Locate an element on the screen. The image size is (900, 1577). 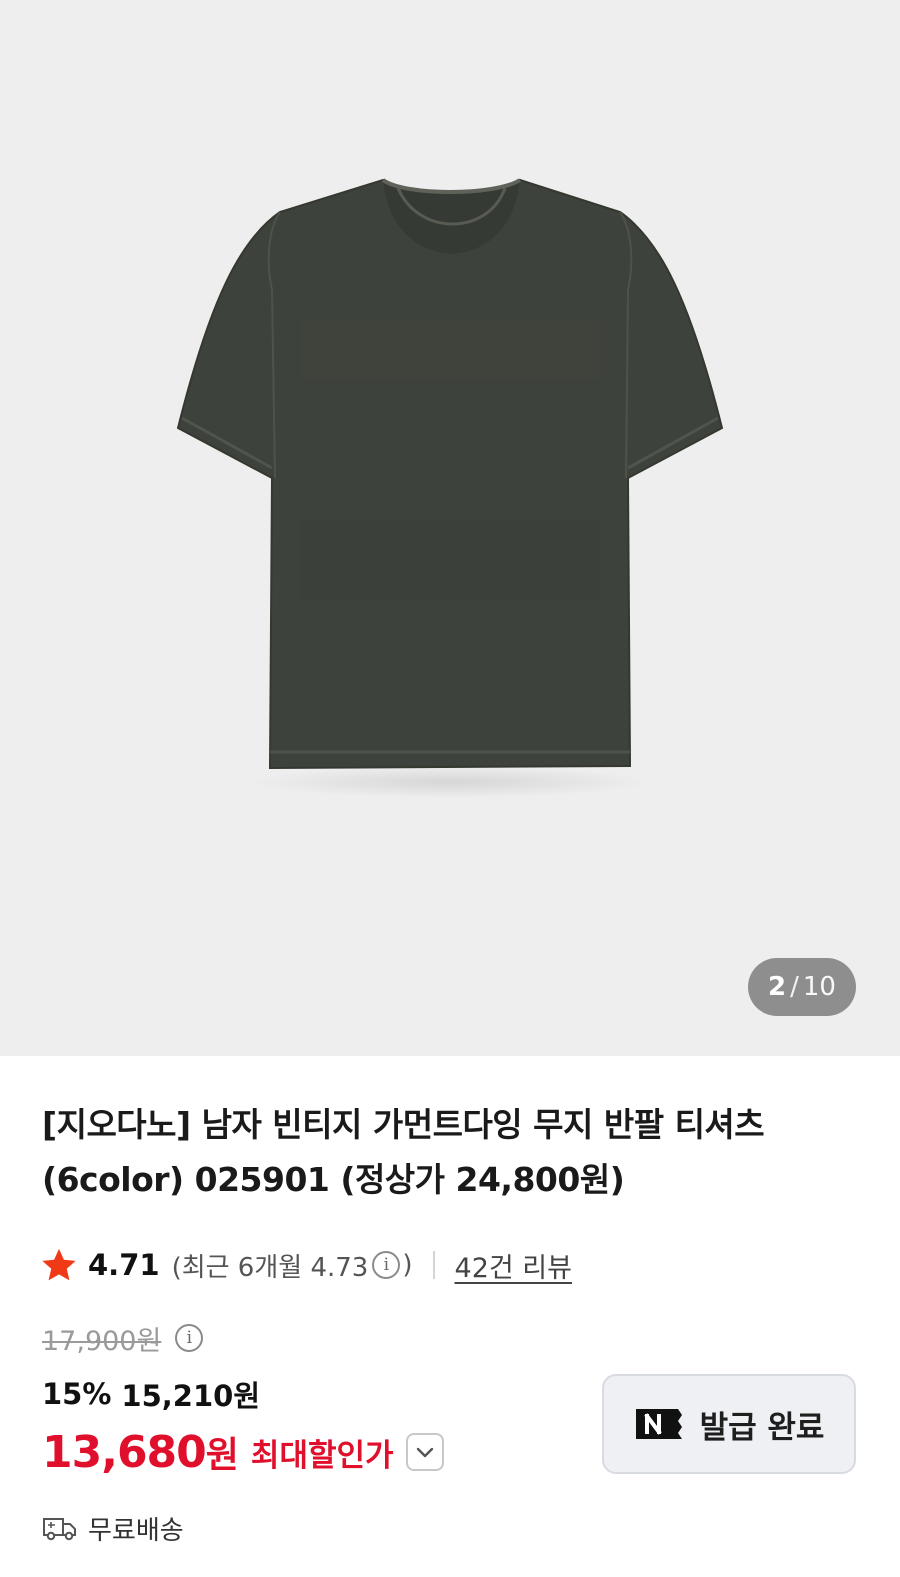
recent-rating: (최근 6개월 4.73 i ) is located at coordinates (292, 1265).